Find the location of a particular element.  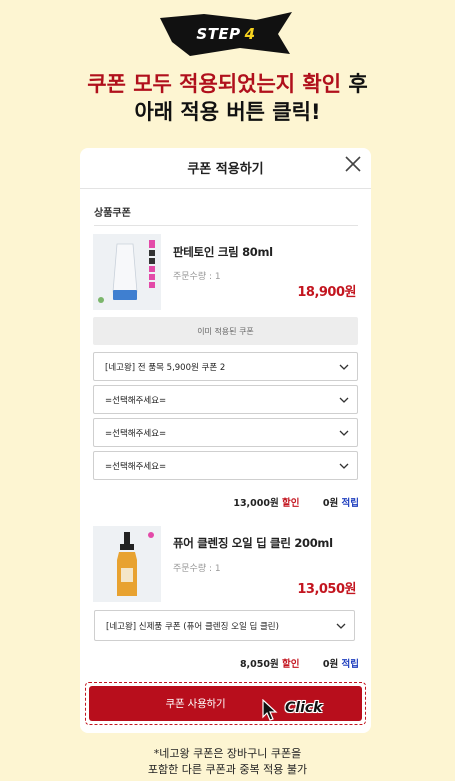

close-icon is located at coordinates (353, 164).